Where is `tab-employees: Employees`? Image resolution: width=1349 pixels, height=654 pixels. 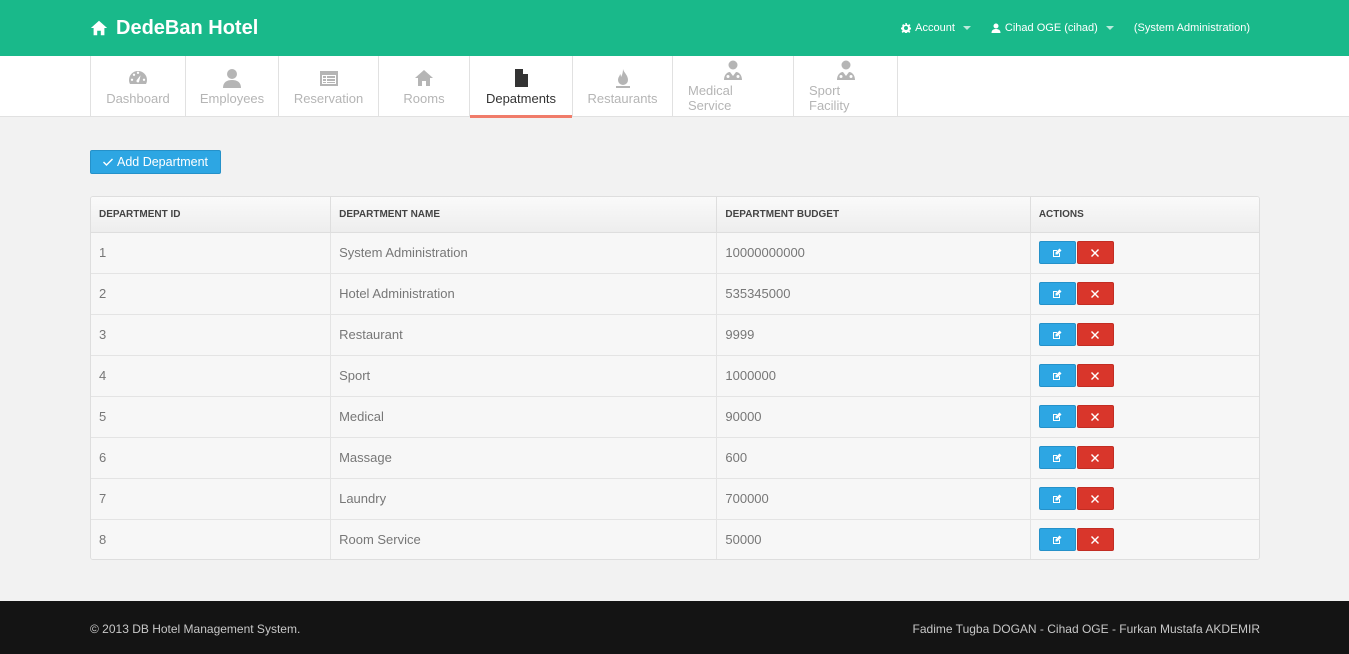
tab-employees: Employees is located at coordinates (231, 86).